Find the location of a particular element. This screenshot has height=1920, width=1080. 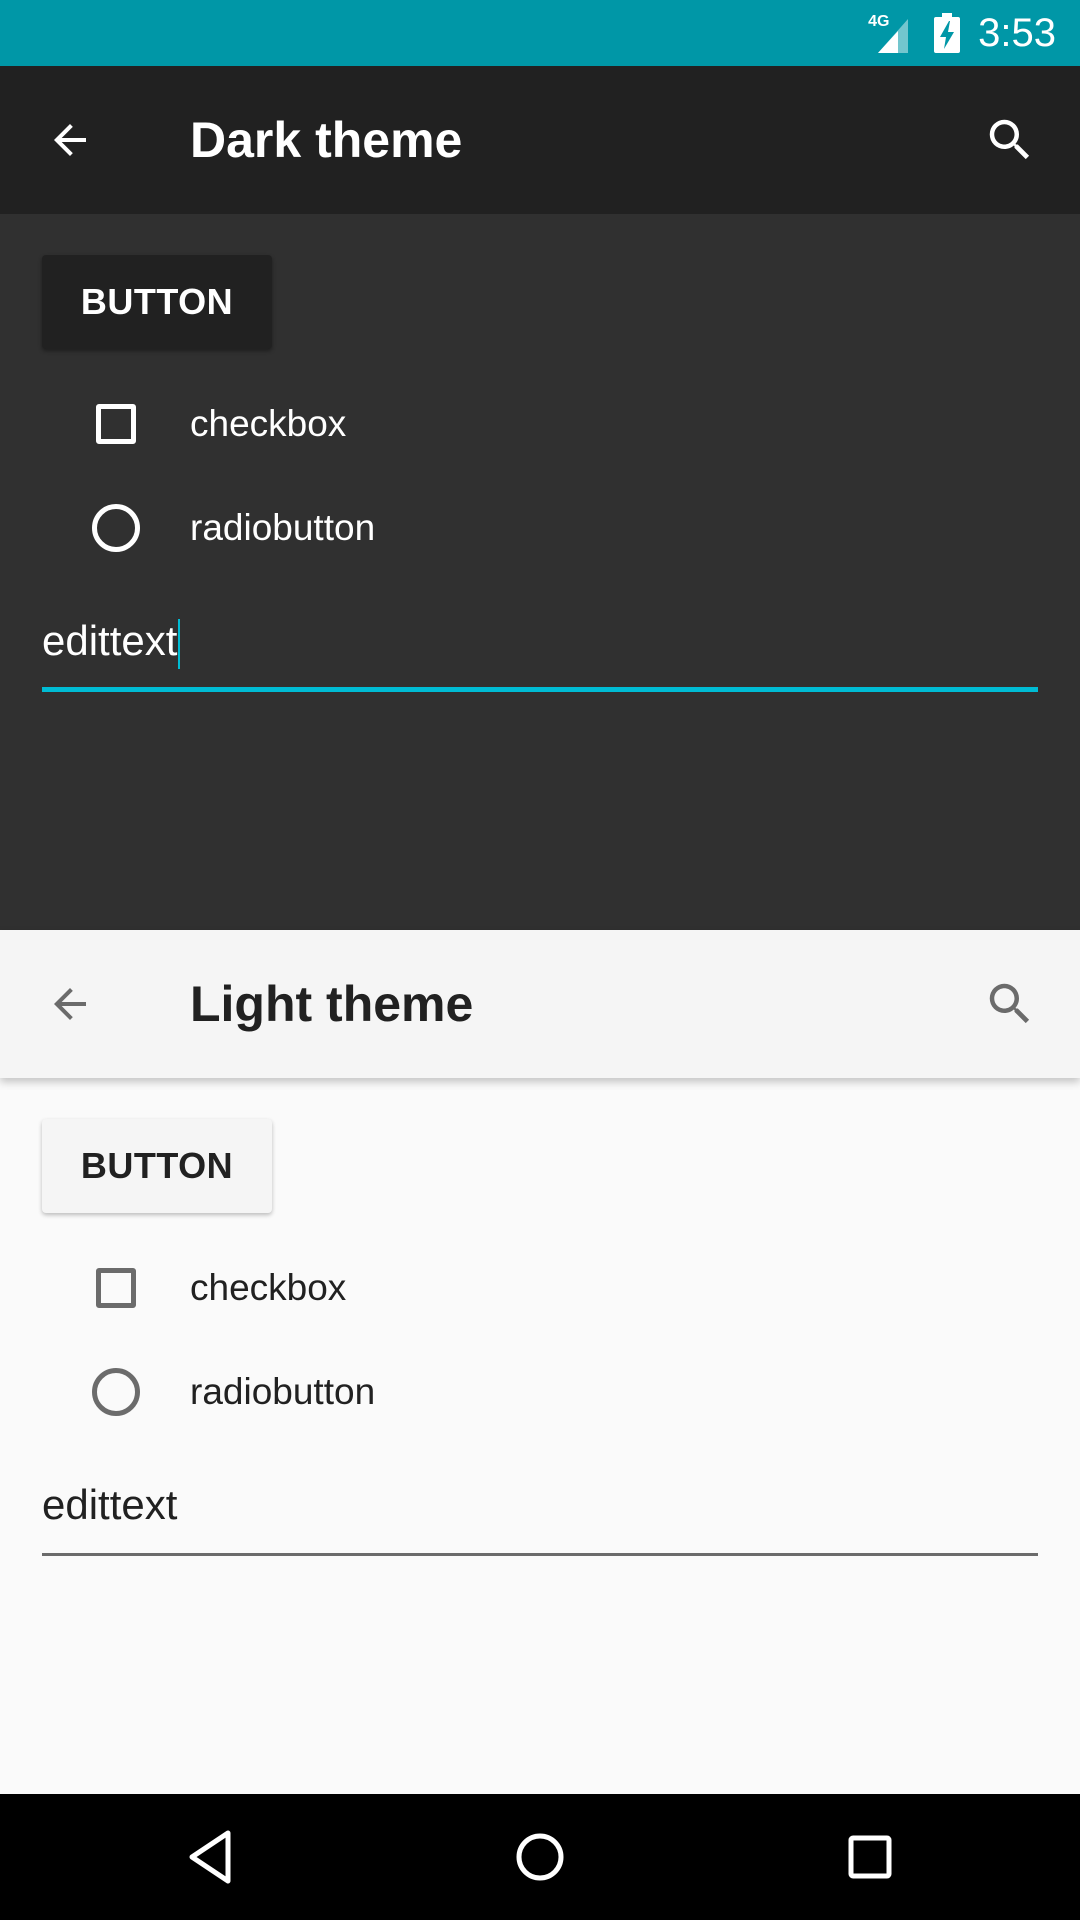

dark-edittext-underline is located at coordinates (540, 689).